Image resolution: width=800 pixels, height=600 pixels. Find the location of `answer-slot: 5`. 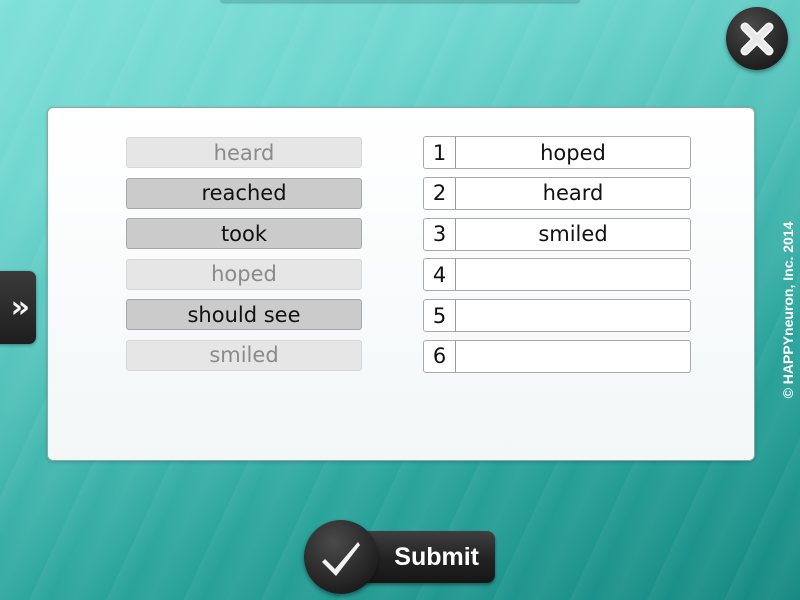

answer-slot: 5 is located at coordinates (557, 316).